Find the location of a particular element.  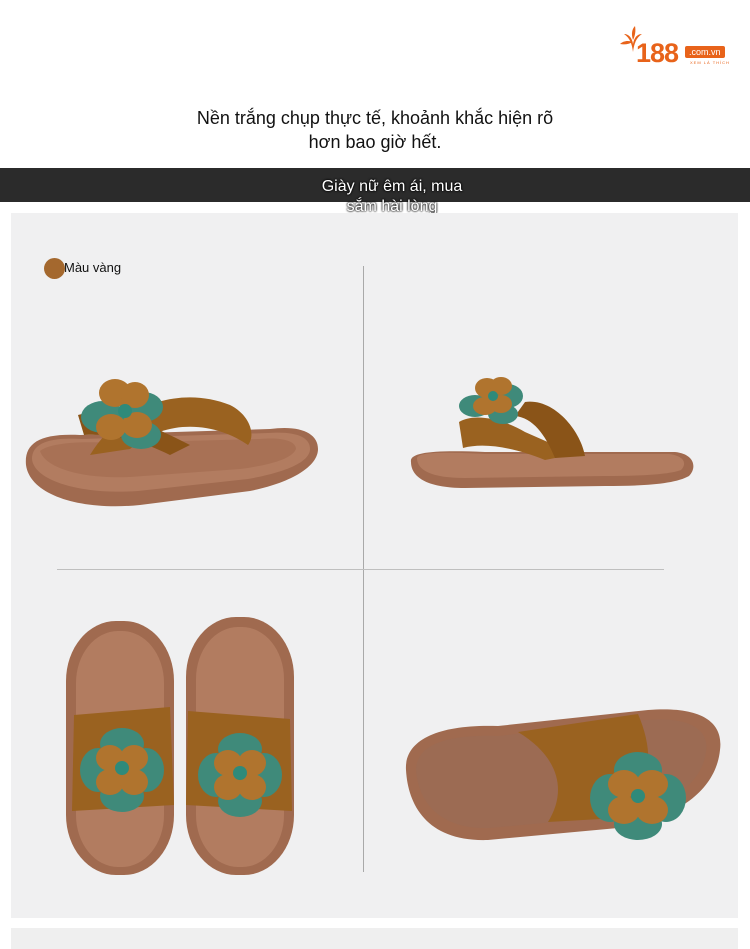

brand-logo: 188 .com.vn XEM LÀ THÍCH is located at coordinates (678, 47).